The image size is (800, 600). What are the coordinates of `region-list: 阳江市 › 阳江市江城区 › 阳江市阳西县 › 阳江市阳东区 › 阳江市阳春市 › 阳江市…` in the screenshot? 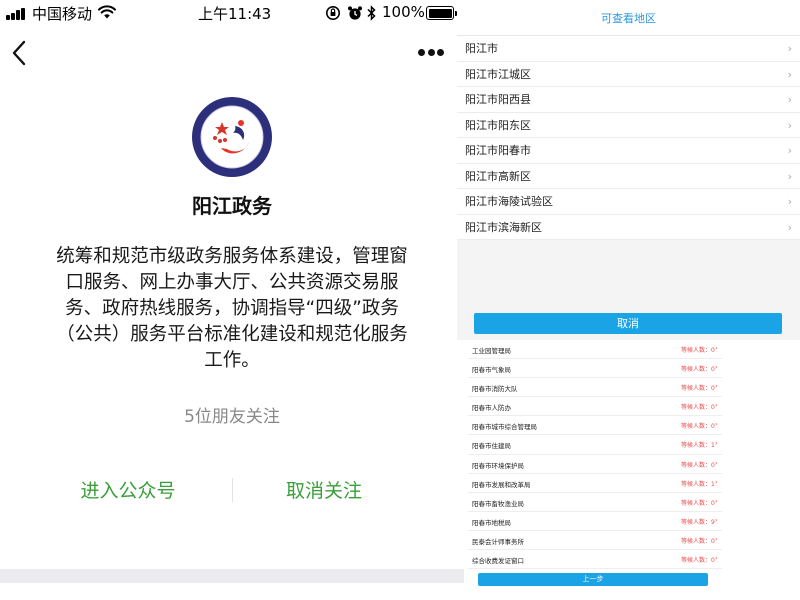 It's located at (628, 138).